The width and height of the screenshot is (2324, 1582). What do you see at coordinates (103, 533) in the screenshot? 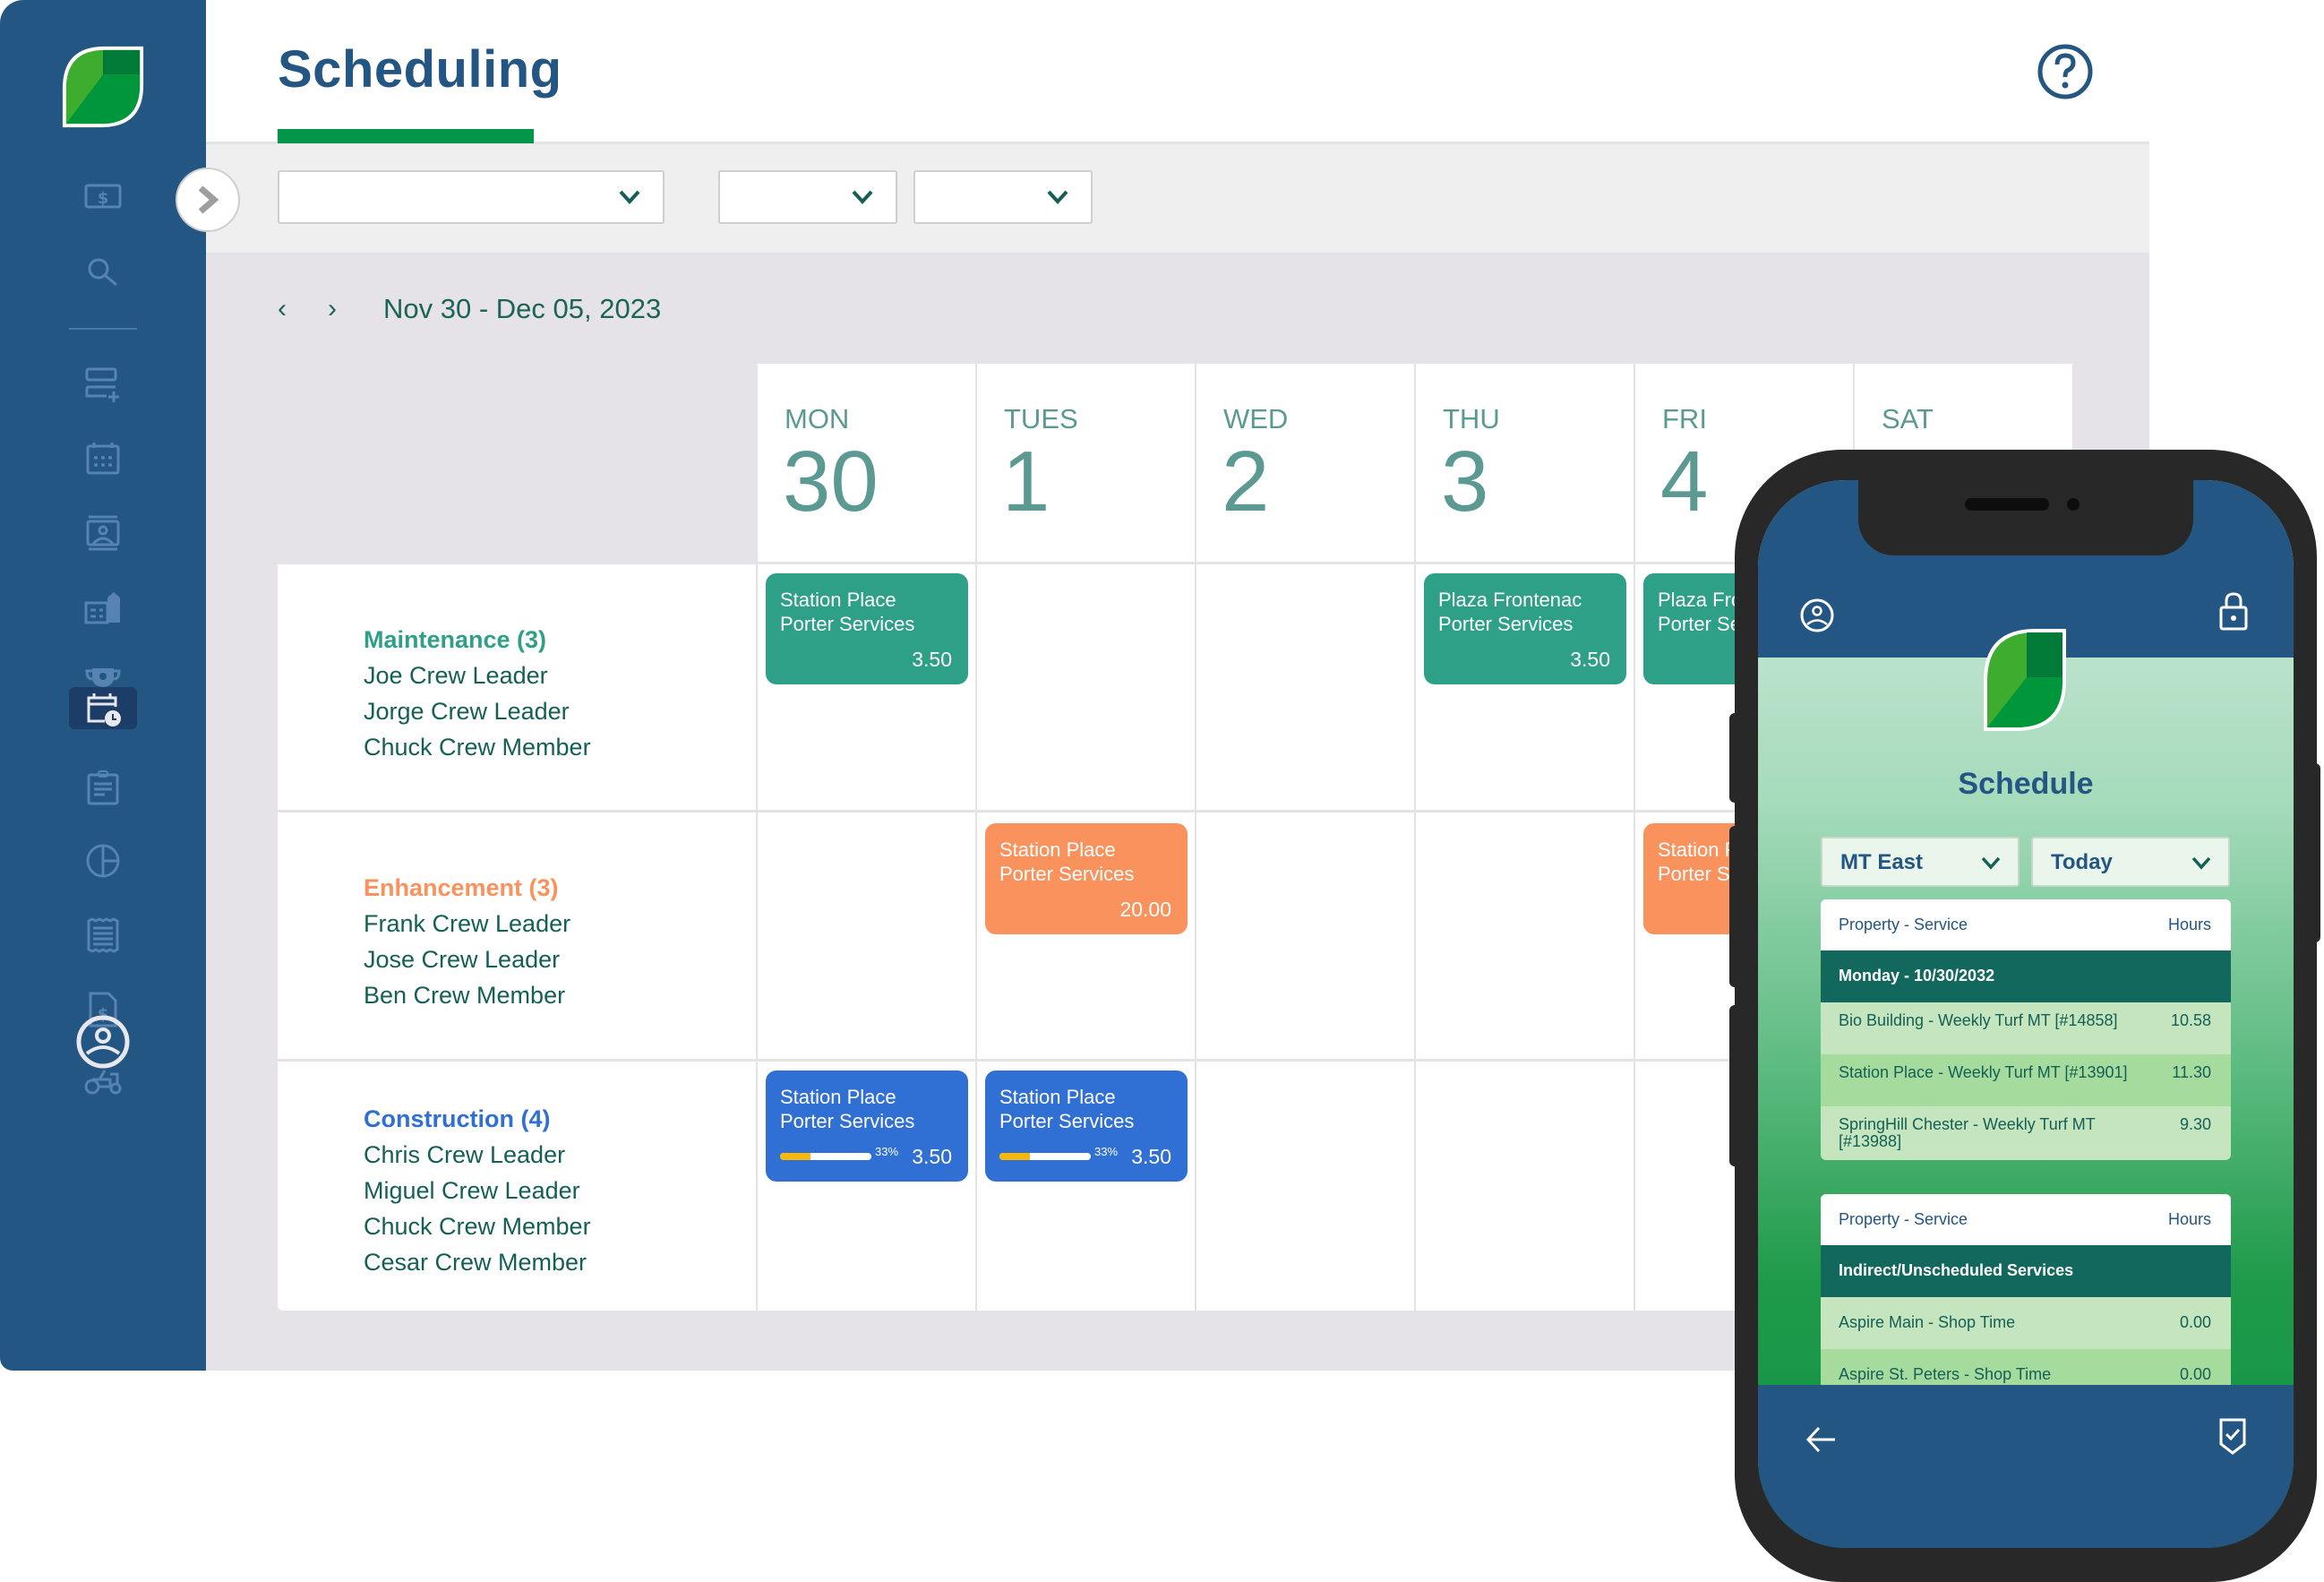
I see `sidebar-item-contacts` at bounding box center [103, 533].